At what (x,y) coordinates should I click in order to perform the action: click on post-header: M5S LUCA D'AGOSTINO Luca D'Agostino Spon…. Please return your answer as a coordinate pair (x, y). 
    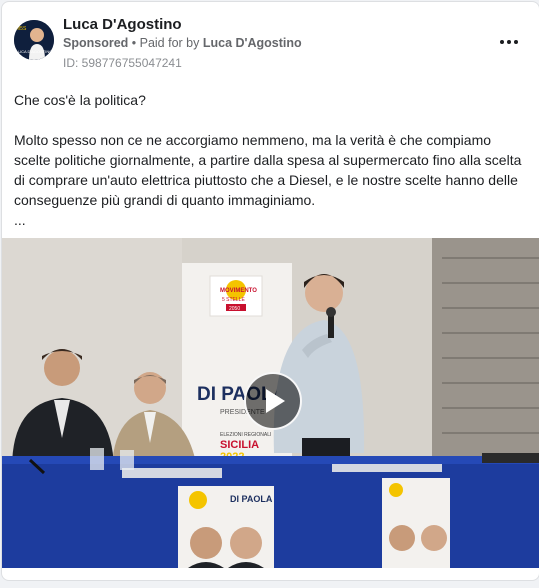
    Looking at the image, I should click on (270, 39).